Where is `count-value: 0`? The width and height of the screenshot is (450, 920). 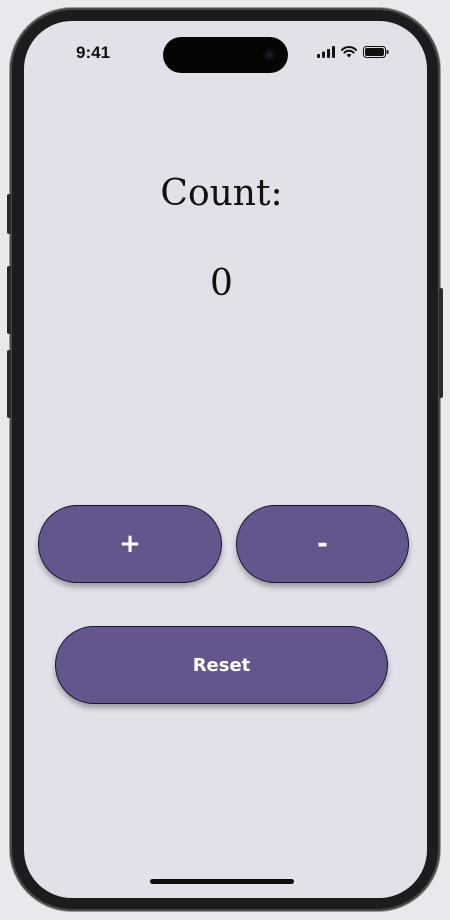 count-value: 0 is located at coordinates (221, 283).